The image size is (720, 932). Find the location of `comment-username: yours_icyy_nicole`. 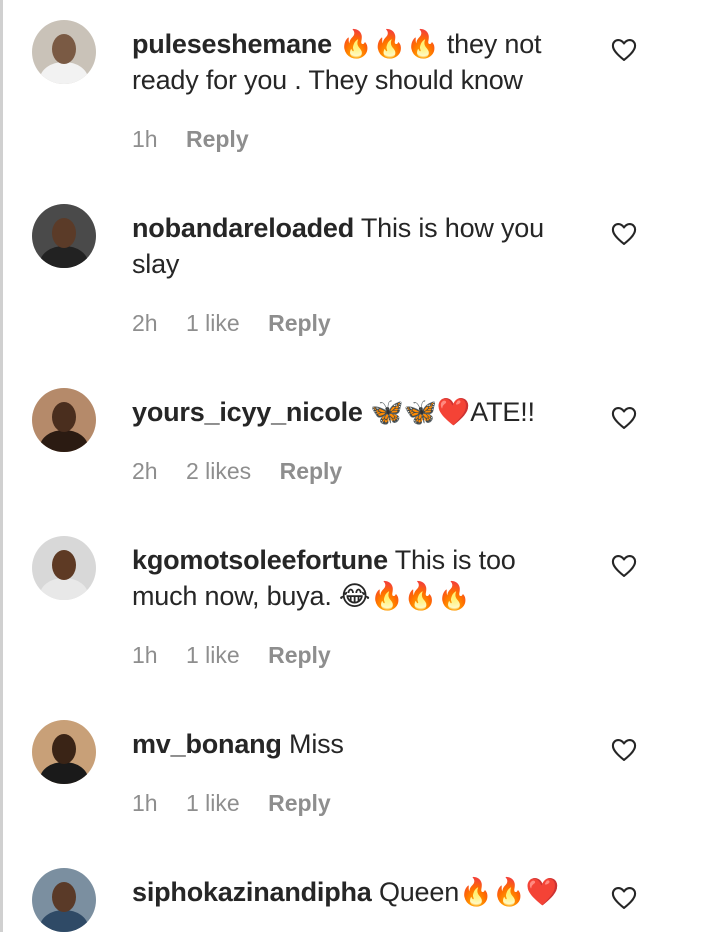

comment-username: yours_icyy_nicole is located at coordinates (247, 412).